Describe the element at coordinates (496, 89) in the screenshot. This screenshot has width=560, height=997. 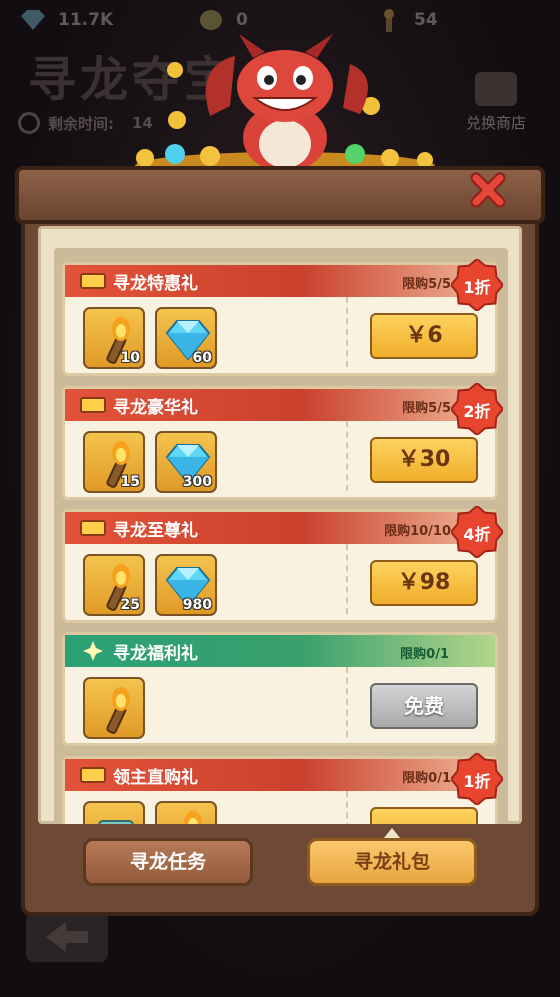
I see `shop-icon` at that location.